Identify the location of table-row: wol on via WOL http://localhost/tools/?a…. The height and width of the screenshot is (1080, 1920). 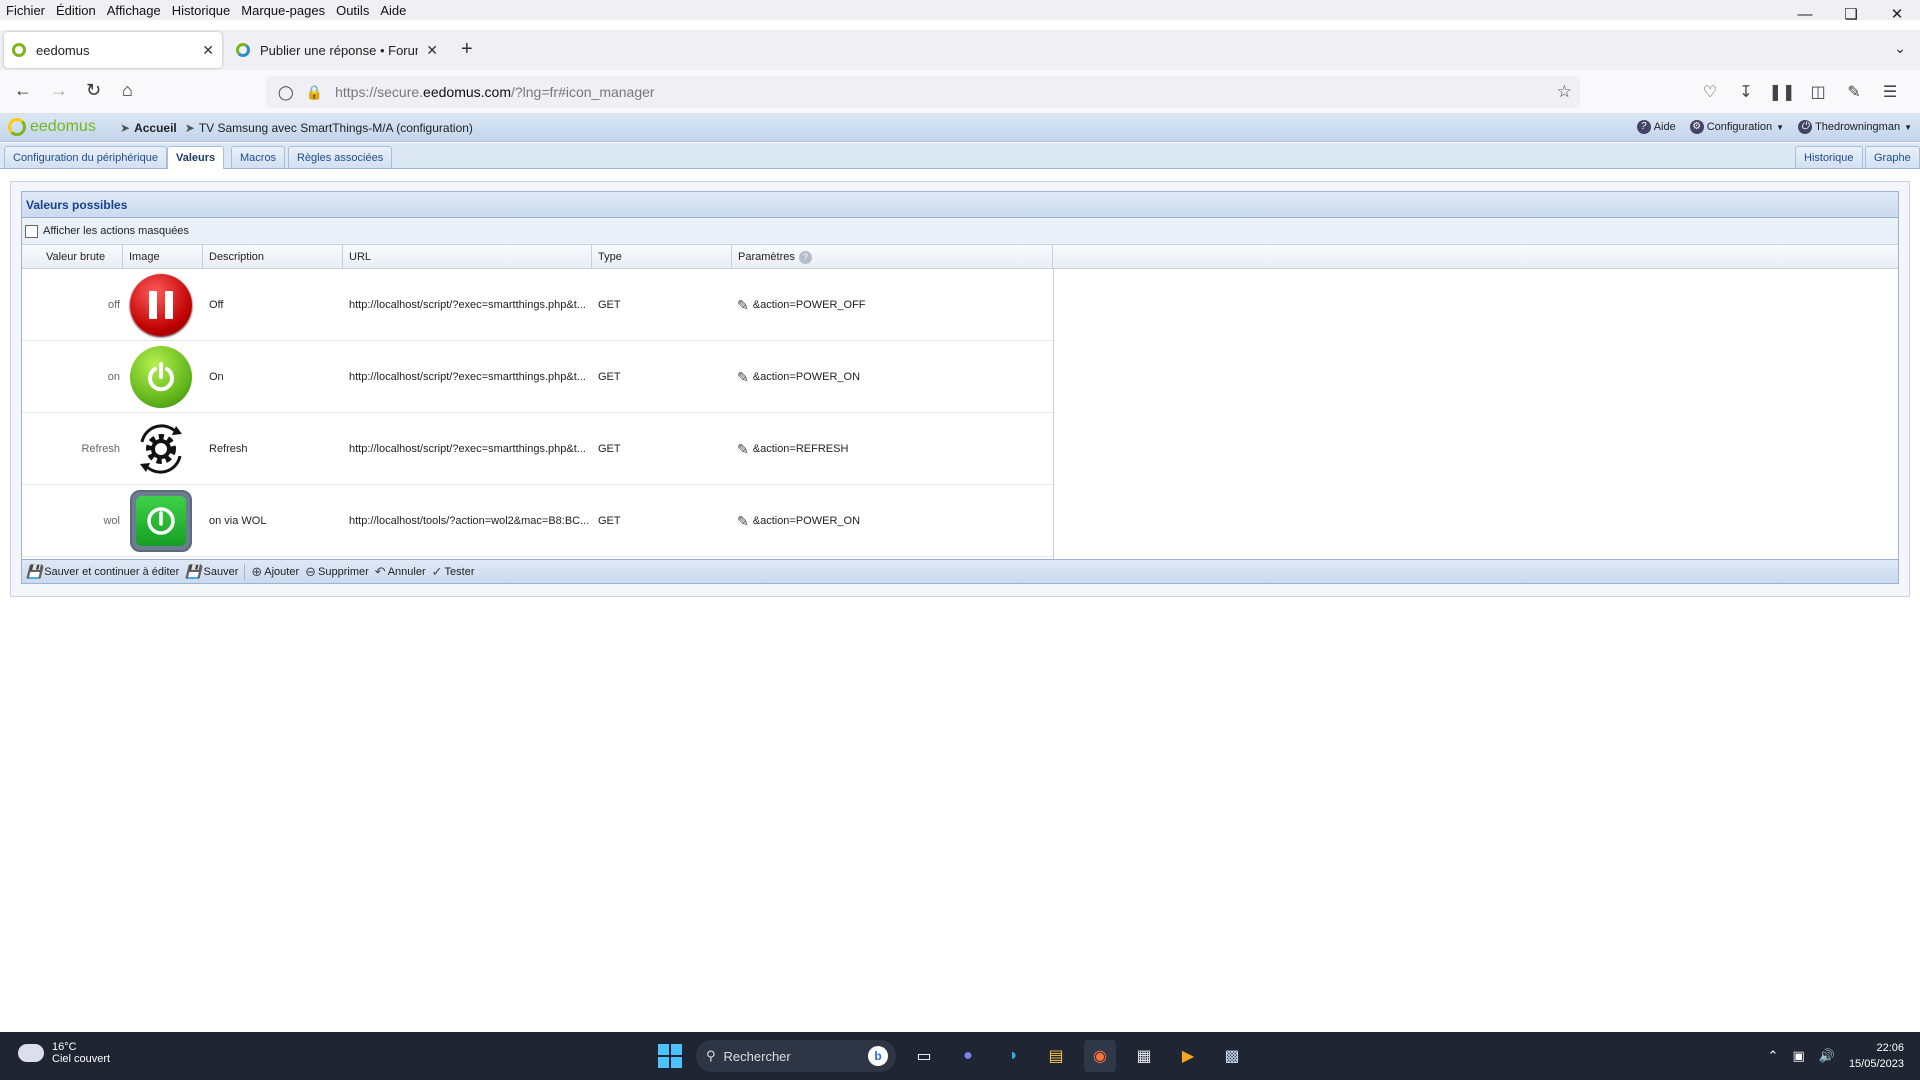
(537, 521).